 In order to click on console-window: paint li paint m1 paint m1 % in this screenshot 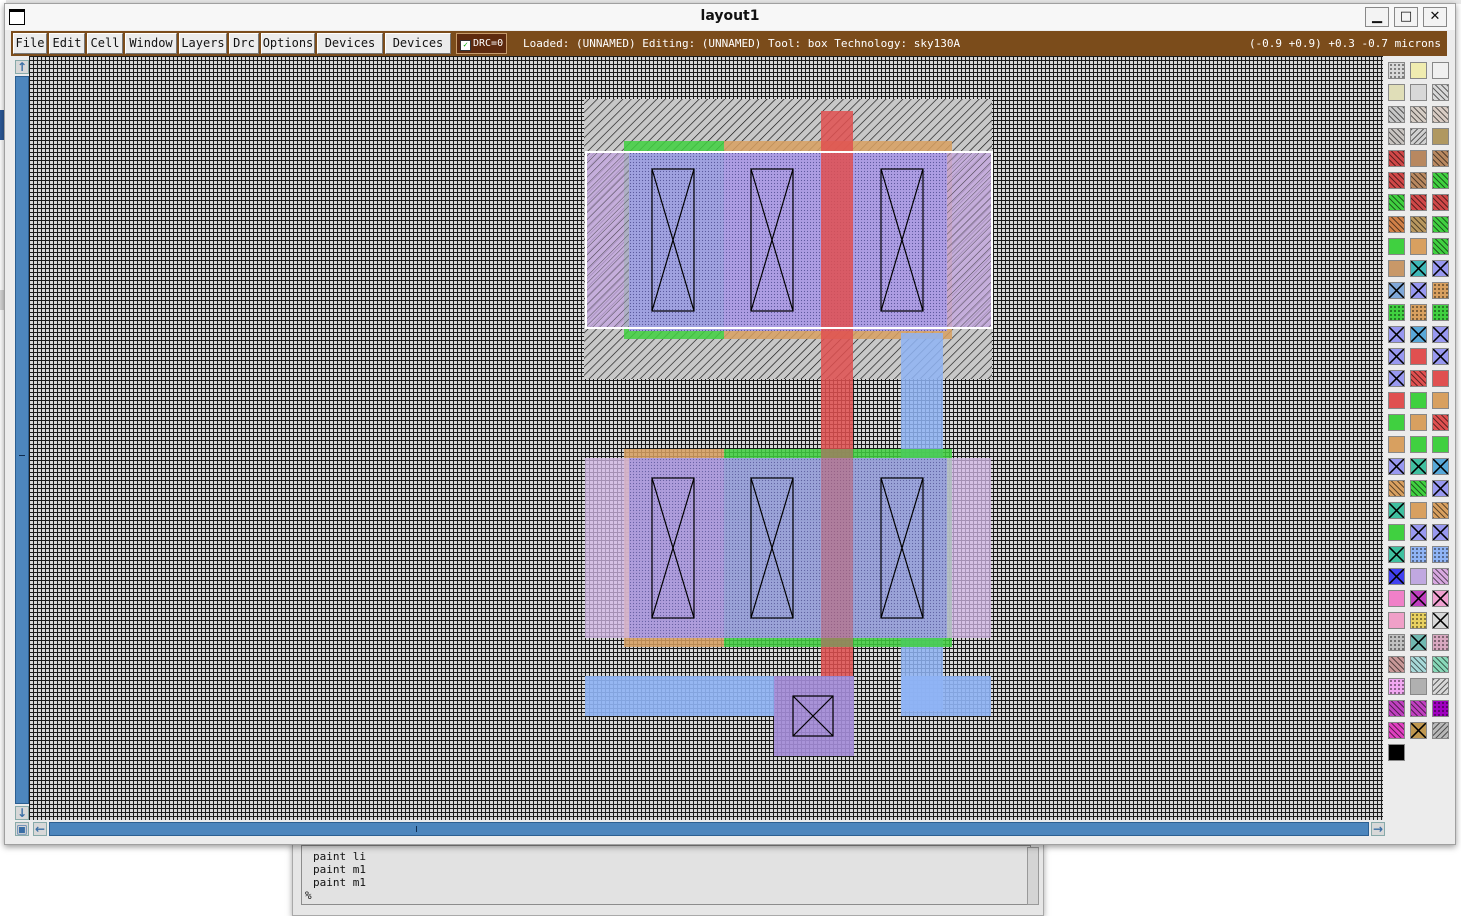, I will do `click(668, 879)`.